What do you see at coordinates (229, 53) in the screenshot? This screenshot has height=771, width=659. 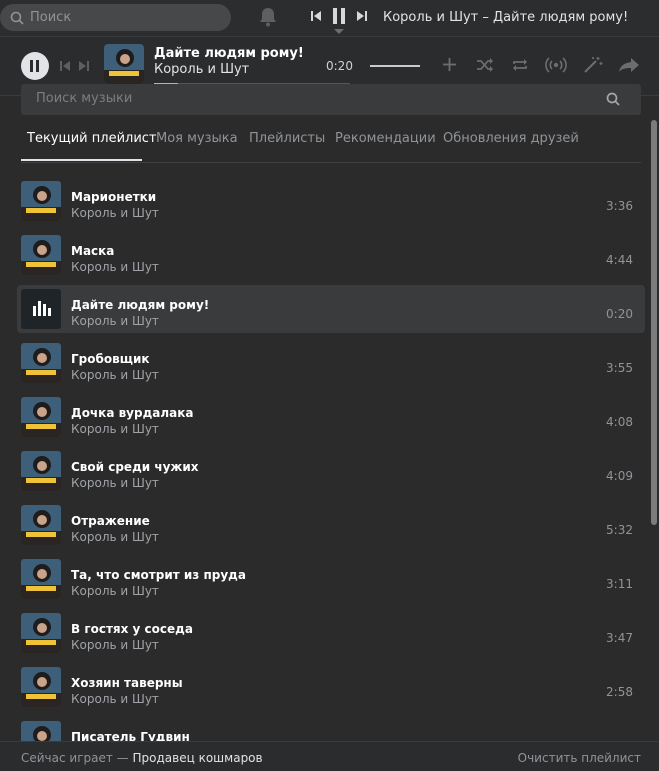 I see `player-track-title: Дайте людям рому!` at bounding box center [229, 53].